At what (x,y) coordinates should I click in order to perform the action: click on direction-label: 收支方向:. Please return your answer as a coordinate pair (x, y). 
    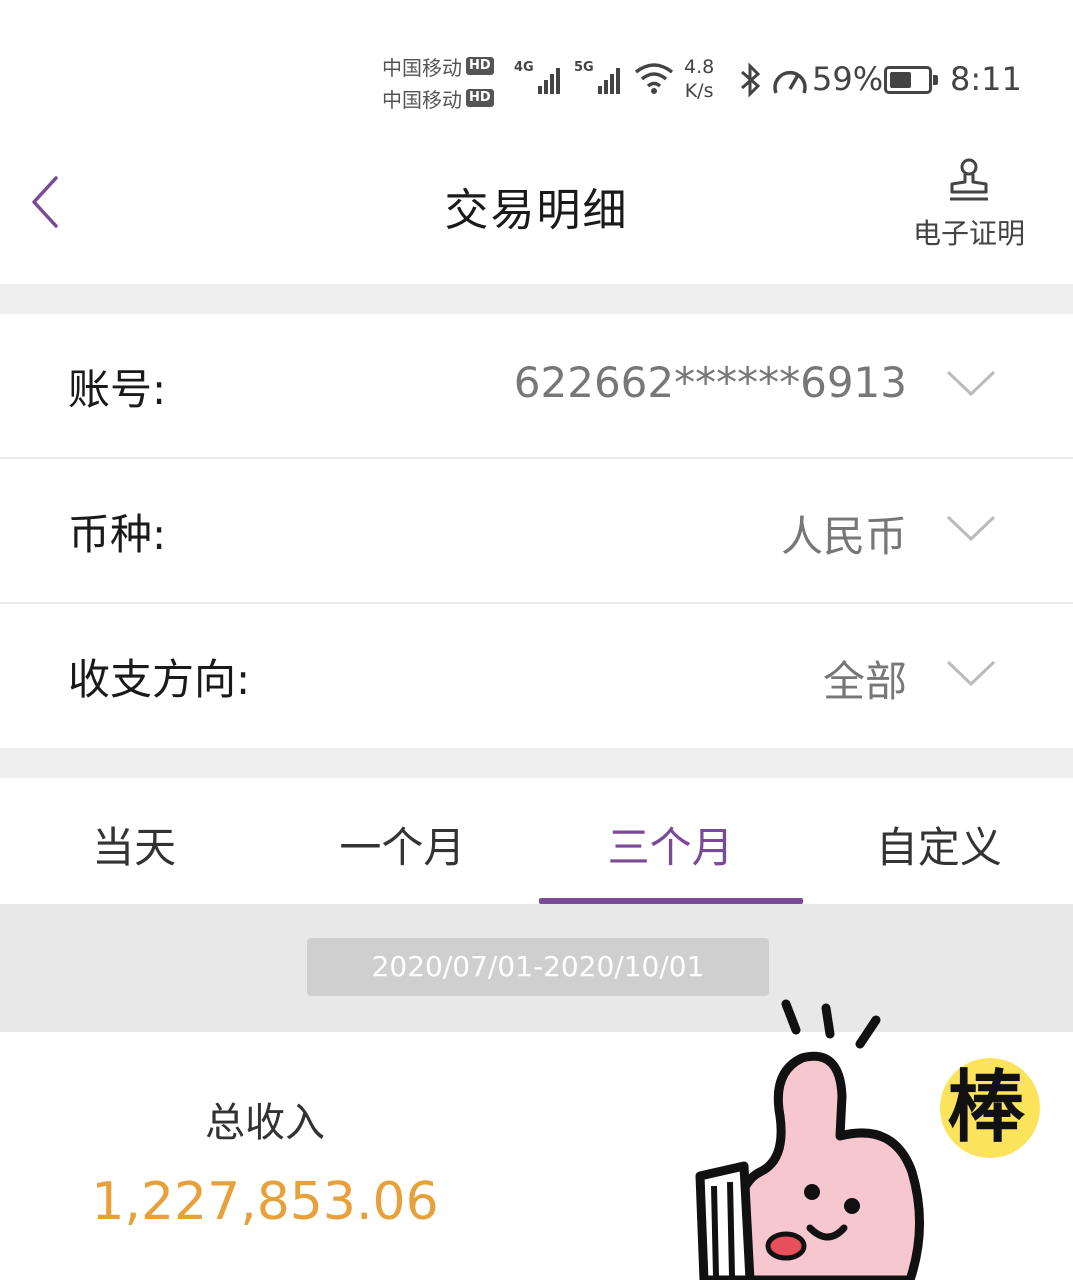
    Looking at the image, I should click on (159, 679).